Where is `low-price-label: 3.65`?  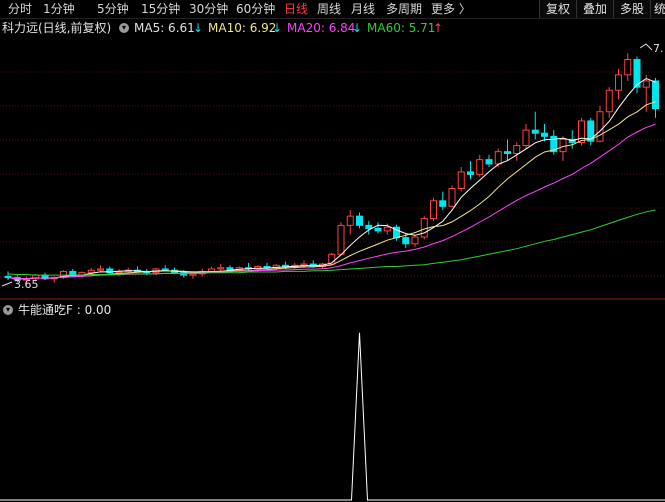 low-price-label: 3.65 is located at coordinates (26, 284).